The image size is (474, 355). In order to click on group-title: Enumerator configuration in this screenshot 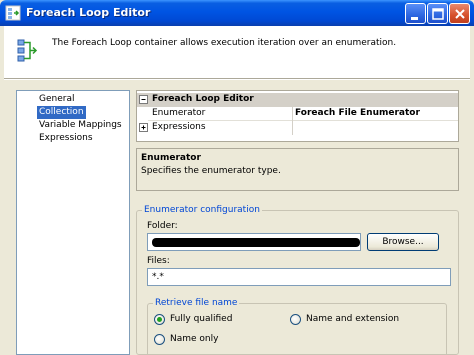, I will do `click(202, 210)`.